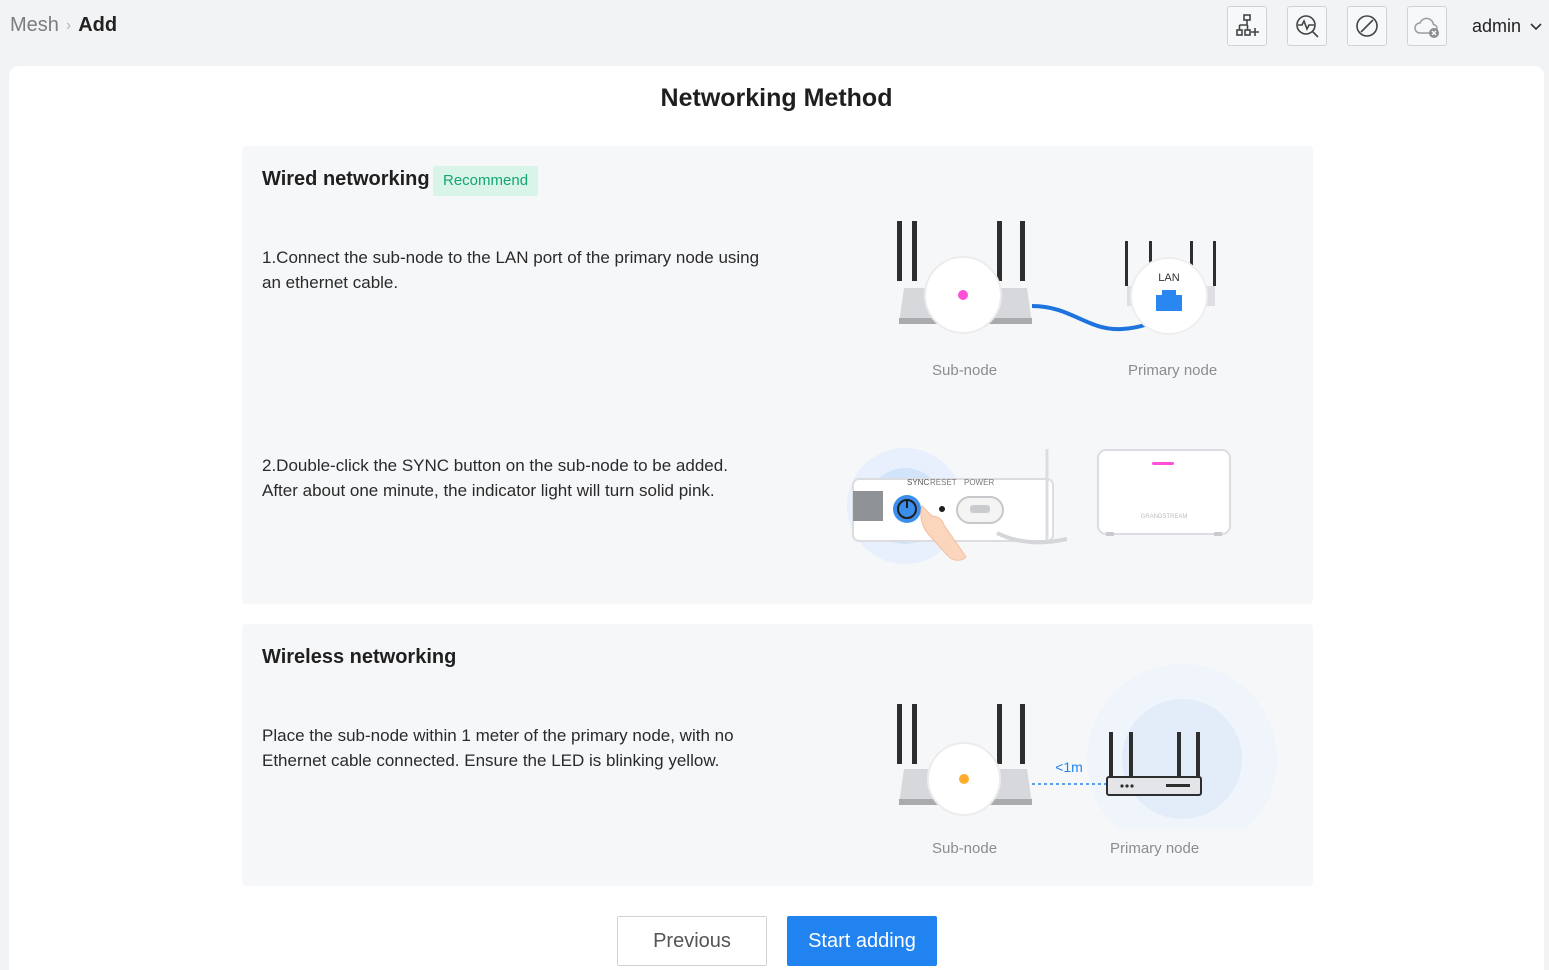 This screenshot has height=970, width=1549. Describe the element at coordinates (776, 98) in the screenshot. I see `page-title: Networking Method` at that location.